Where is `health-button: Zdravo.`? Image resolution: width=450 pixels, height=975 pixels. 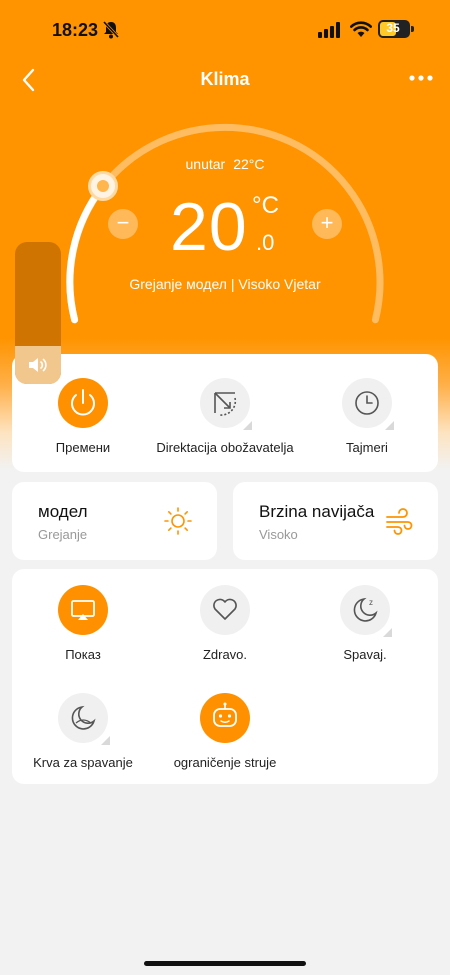 health-button: Zdravo. is located at coordinates (225, 623).